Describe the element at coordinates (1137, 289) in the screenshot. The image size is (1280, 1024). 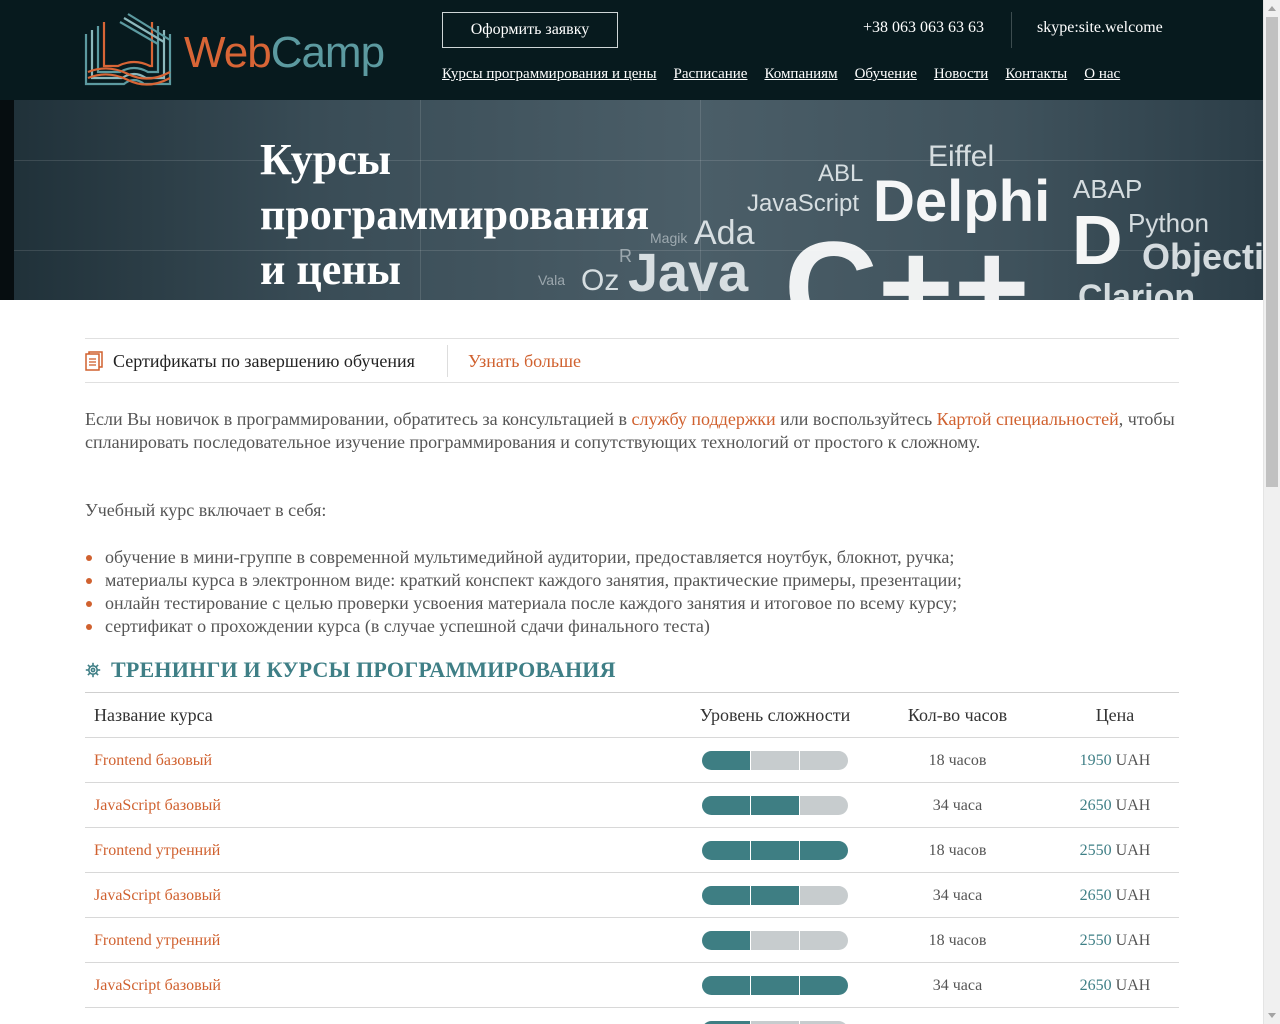
I see `banner-word: Clarion` at that location.